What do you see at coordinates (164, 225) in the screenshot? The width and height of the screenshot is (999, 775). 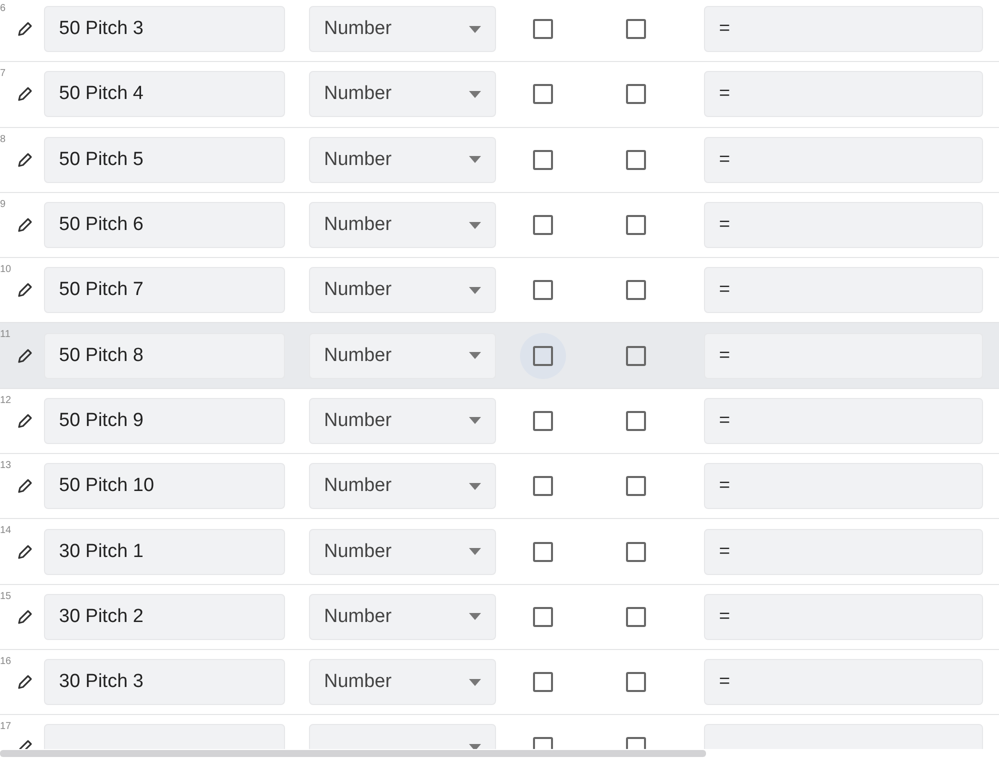 I see `name-field: 50 Pitch 6` at bounding box center [164, 225].